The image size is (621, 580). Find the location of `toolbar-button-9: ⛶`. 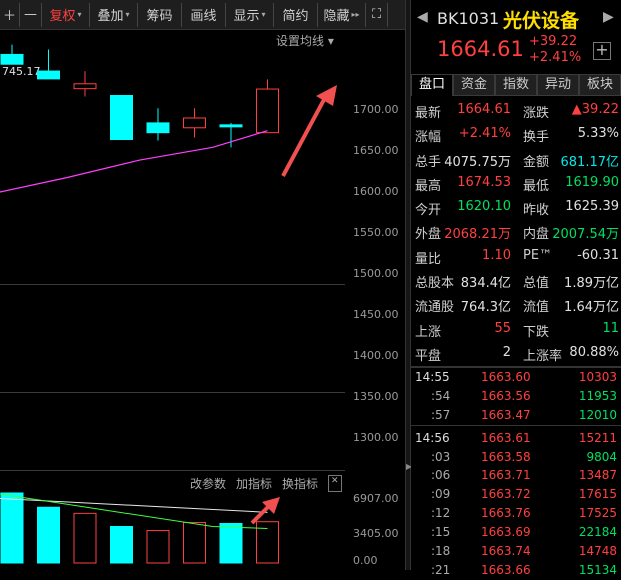

toolbar-button-9: ⛶ is located at coordinates (377, 14).